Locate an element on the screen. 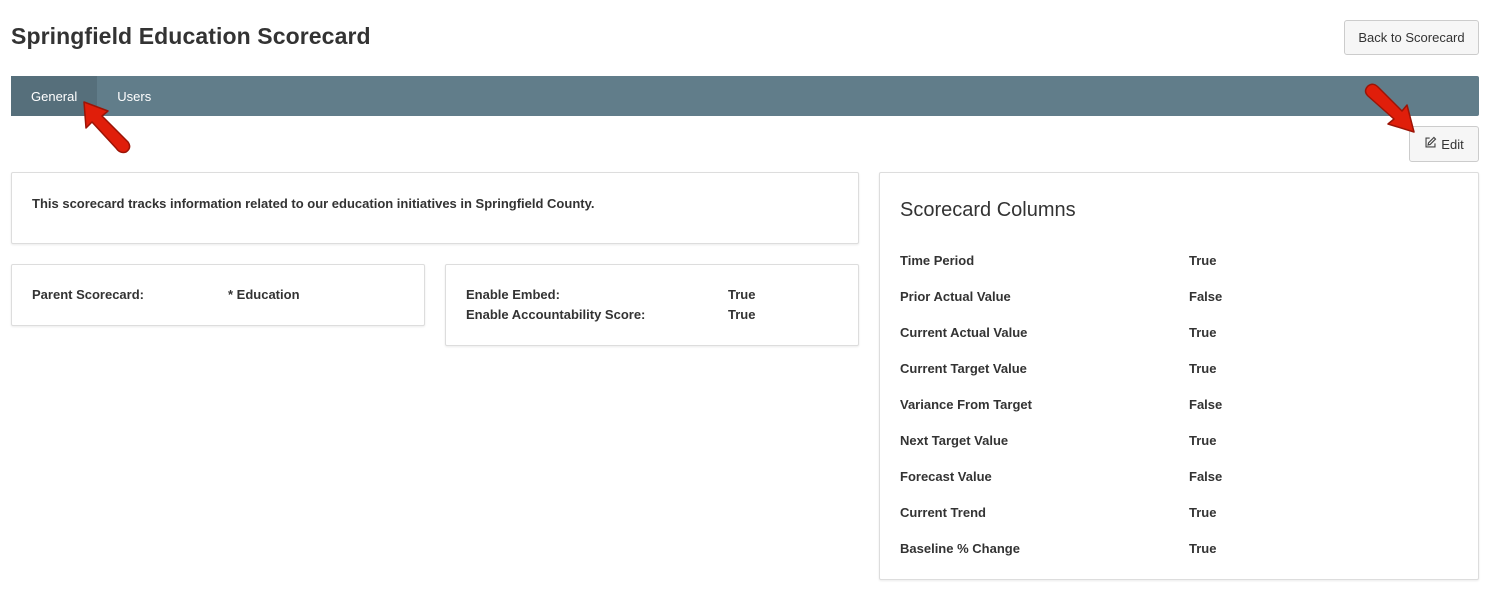 This screenshot has height=599, width=1489. column-label: Forecast Value is located at coordinates (946, 476).